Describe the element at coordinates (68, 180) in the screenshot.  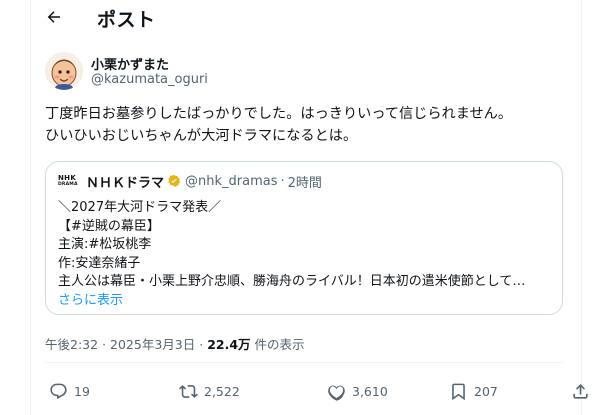
I see `nhk-drama-logo: NHK DRAMA` at that location.